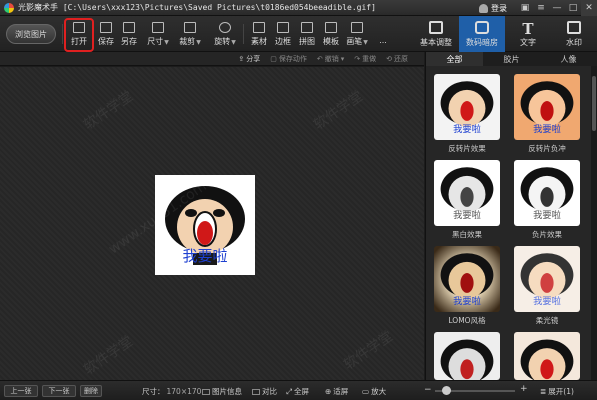  What do you see at coordinates (357, 35) in the screenshot?
I see `brush-button: 画笔▼` at bounding box center [357, 35].